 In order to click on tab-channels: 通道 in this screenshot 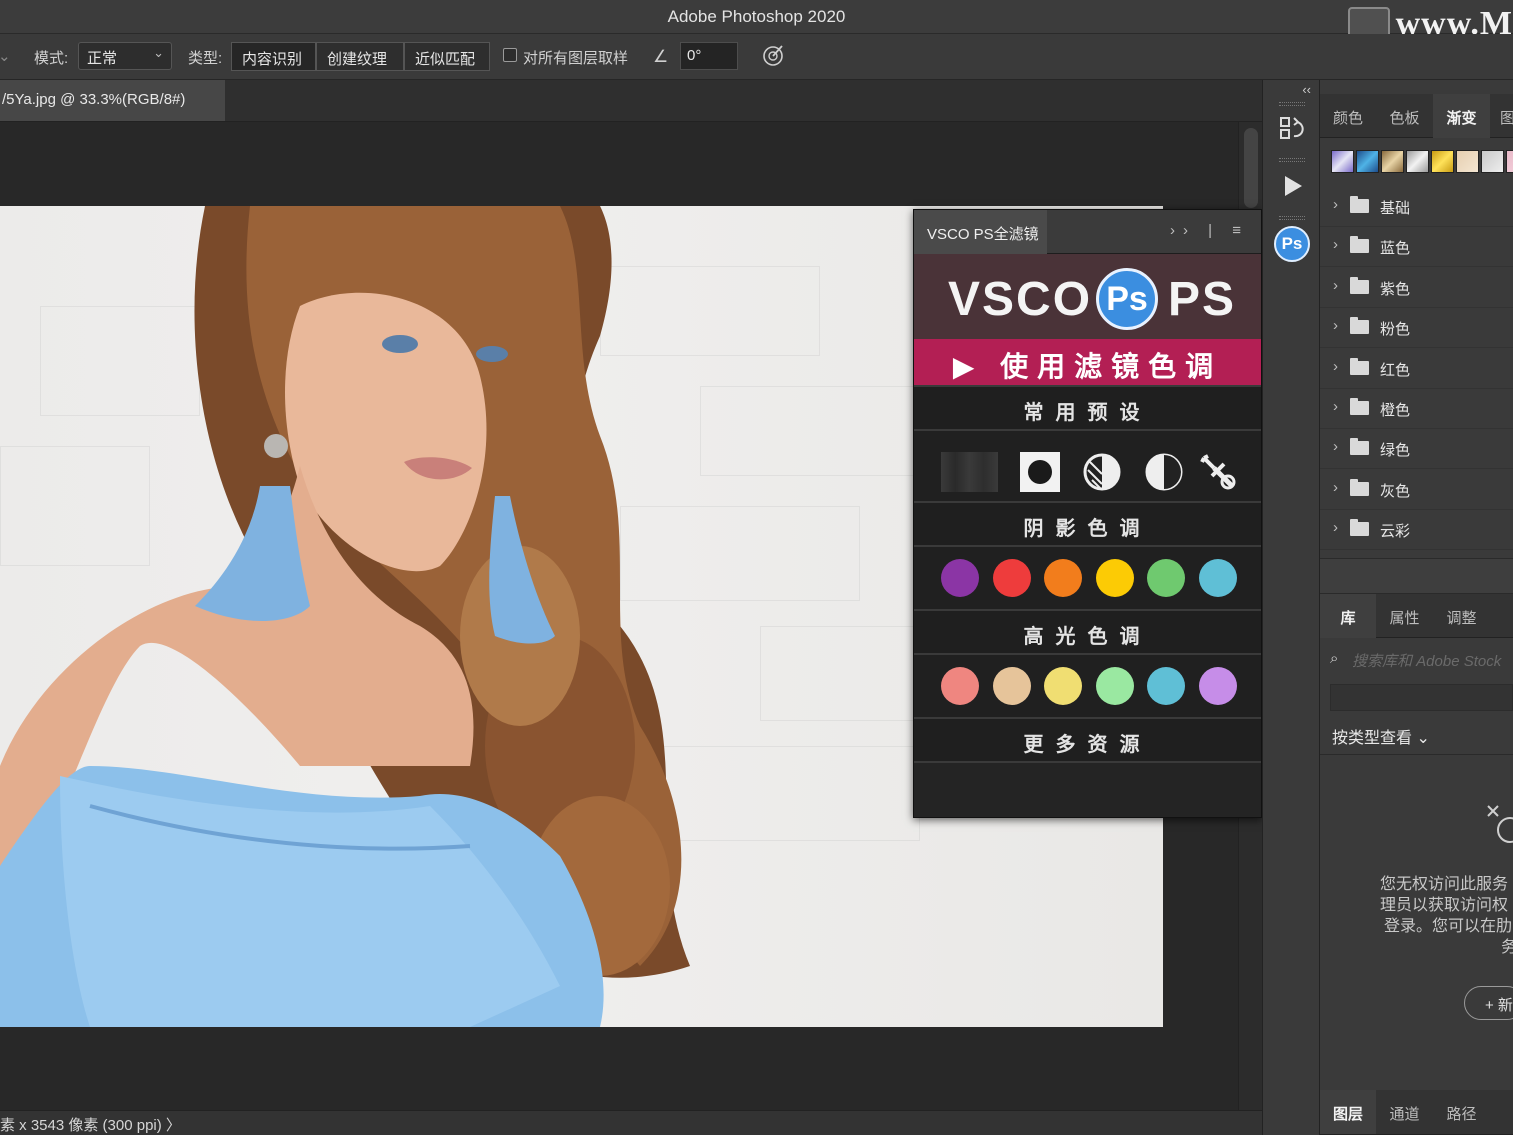, I will do `click(1404, 1112)`.